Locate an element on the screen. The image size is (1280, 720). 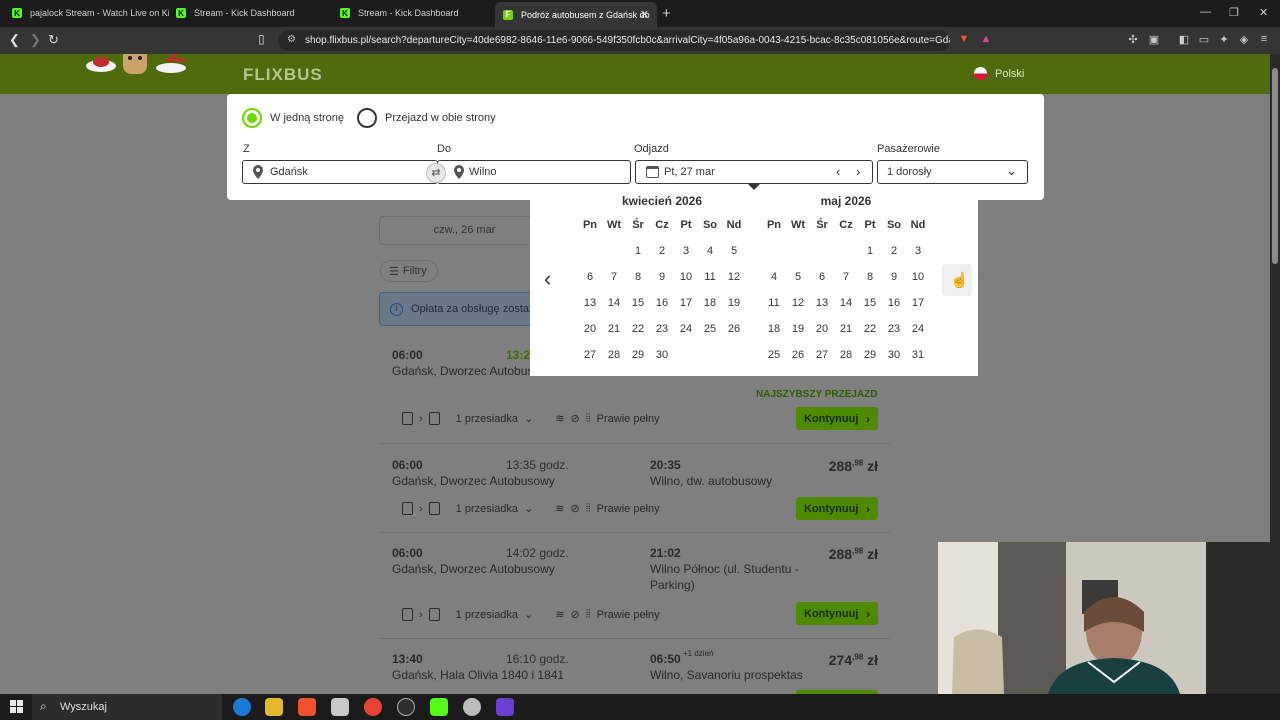
browser-tab-active: F Podróż autobusem z Gdańsk do ✕ is located at coordinates (576, 14).